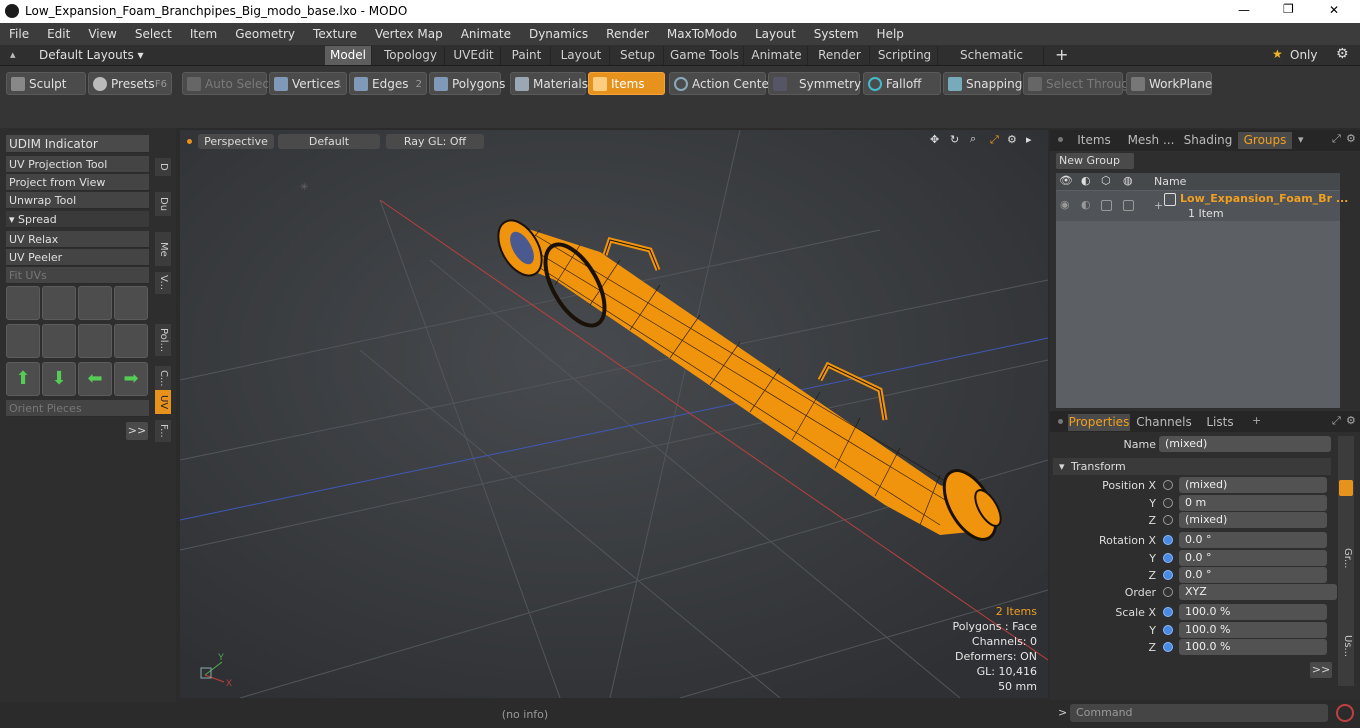  What do you see at coordinates (1158, 205) in the screenshot?
I see `expand-plus-icon: +` at bounding box center [1158, 205].